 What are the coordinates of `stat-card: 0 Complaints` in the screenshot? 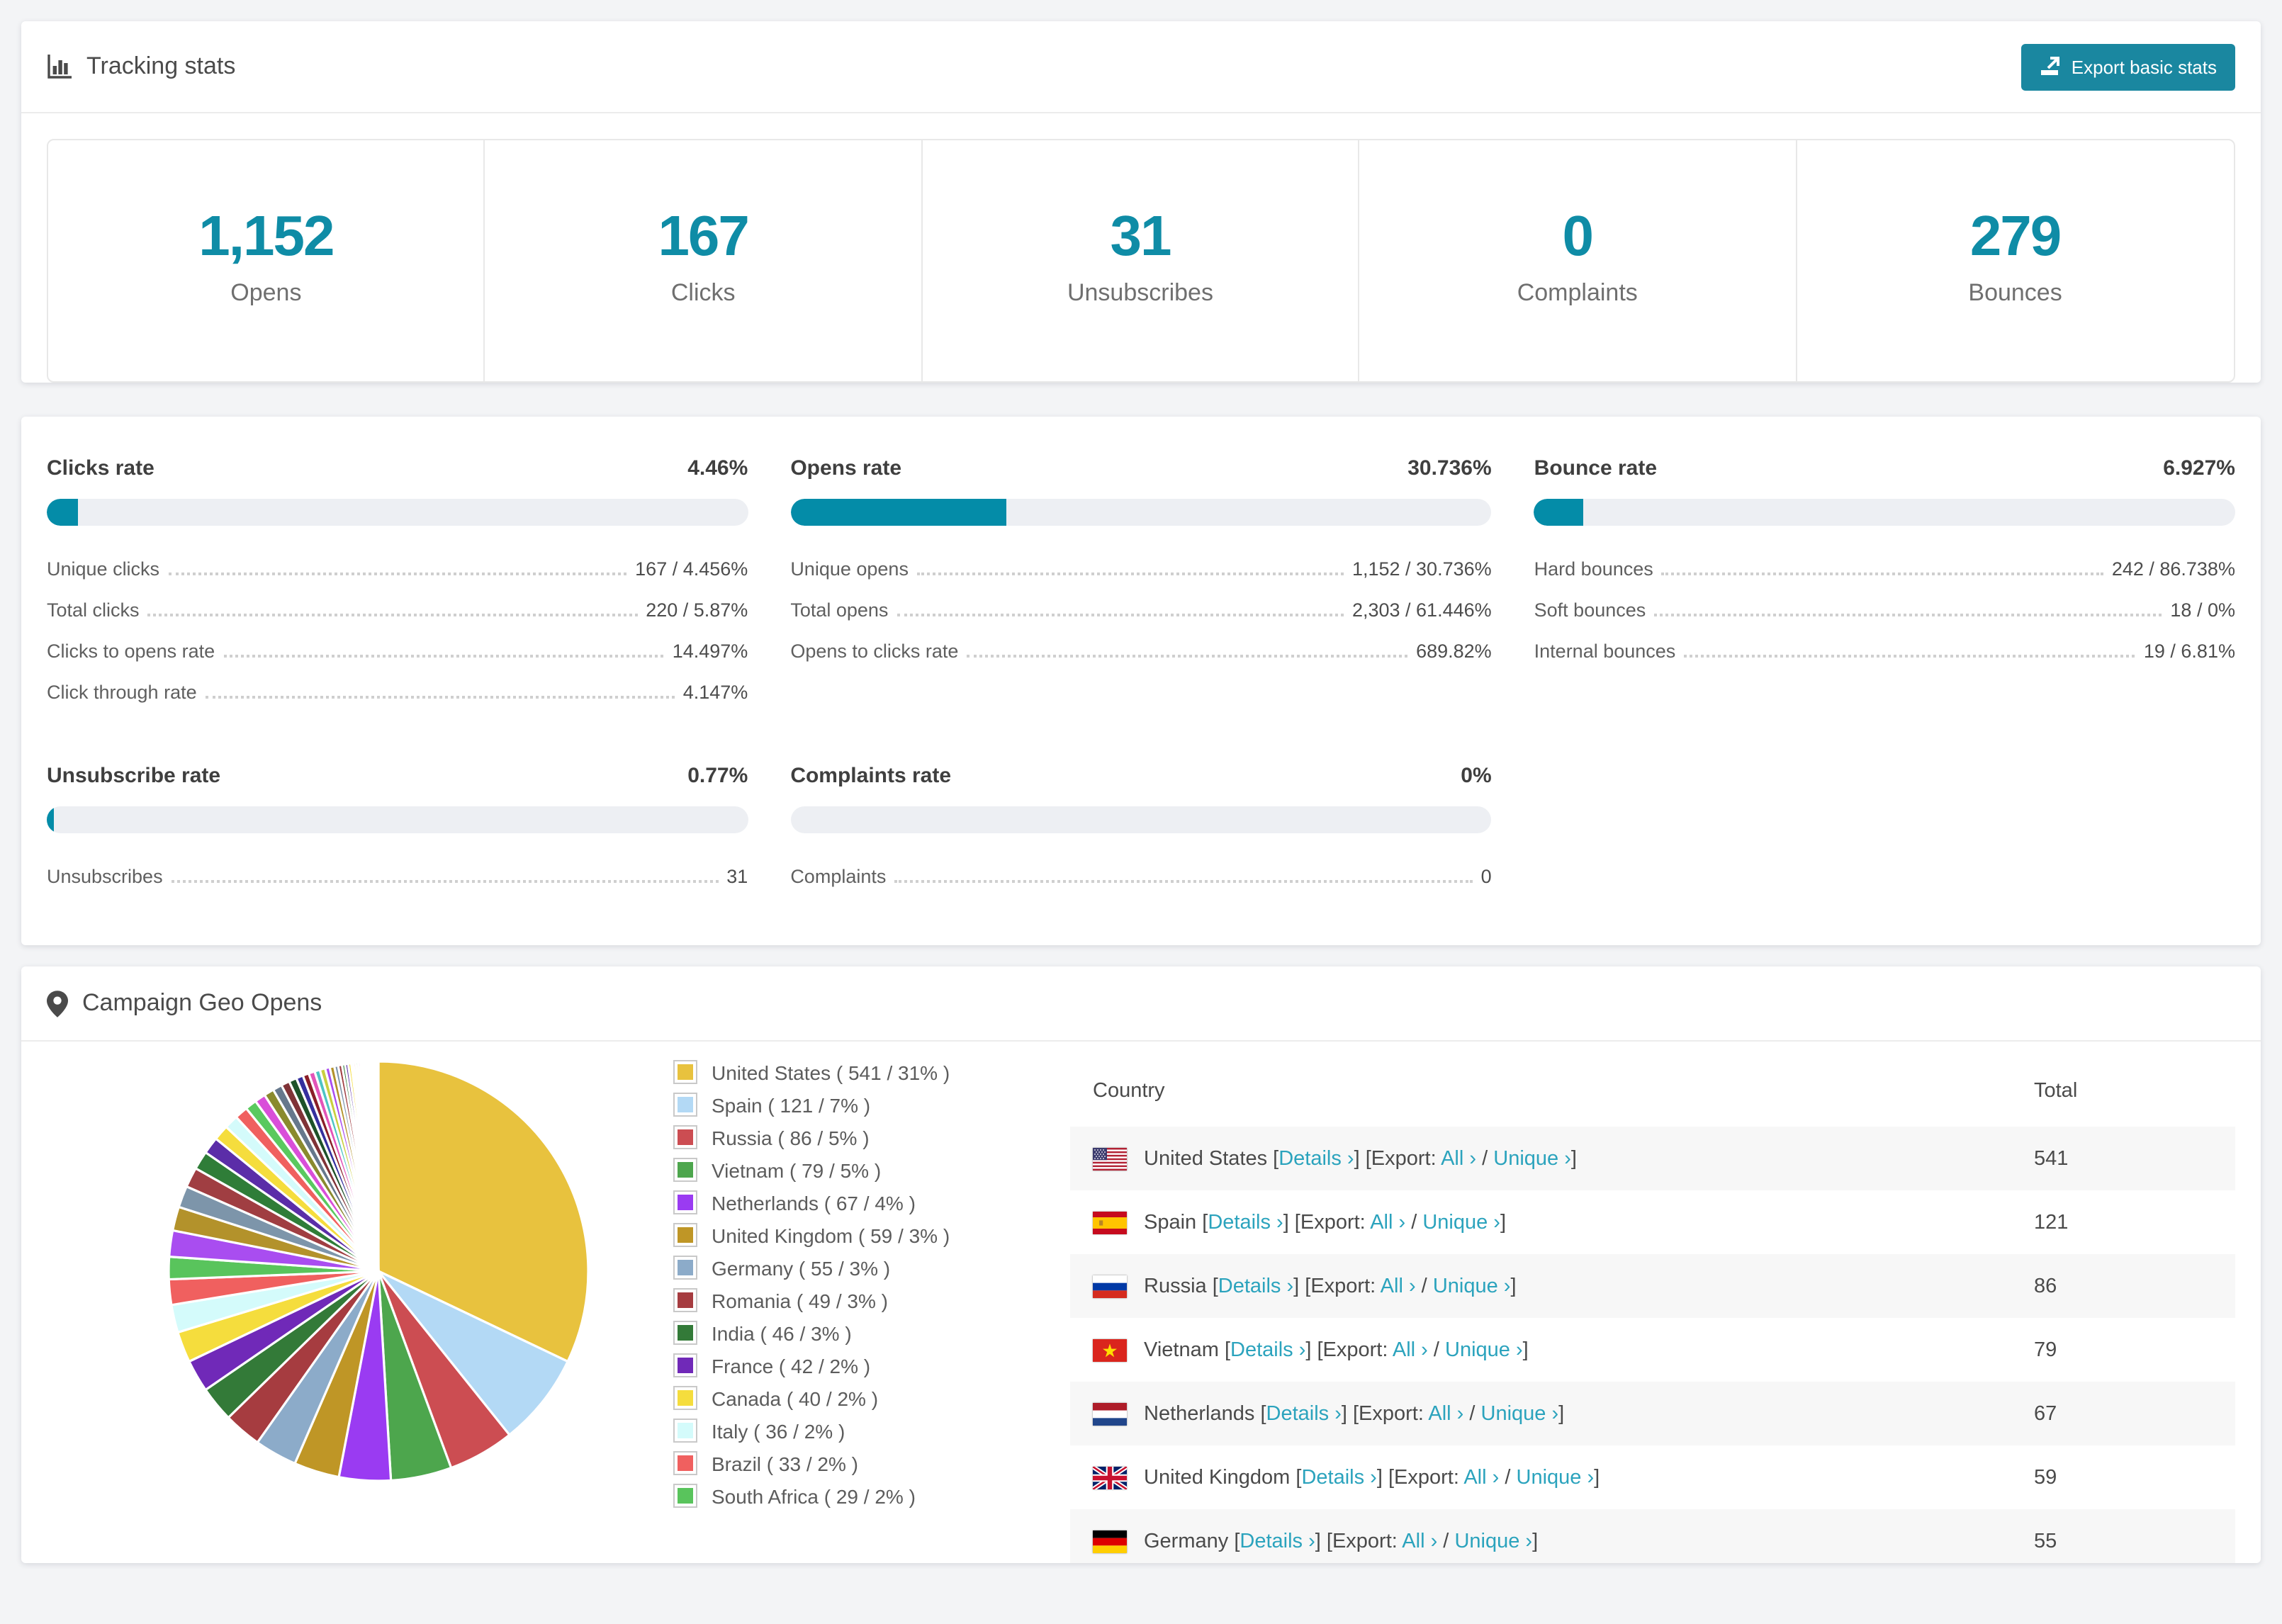 It's located at (1578, 260).